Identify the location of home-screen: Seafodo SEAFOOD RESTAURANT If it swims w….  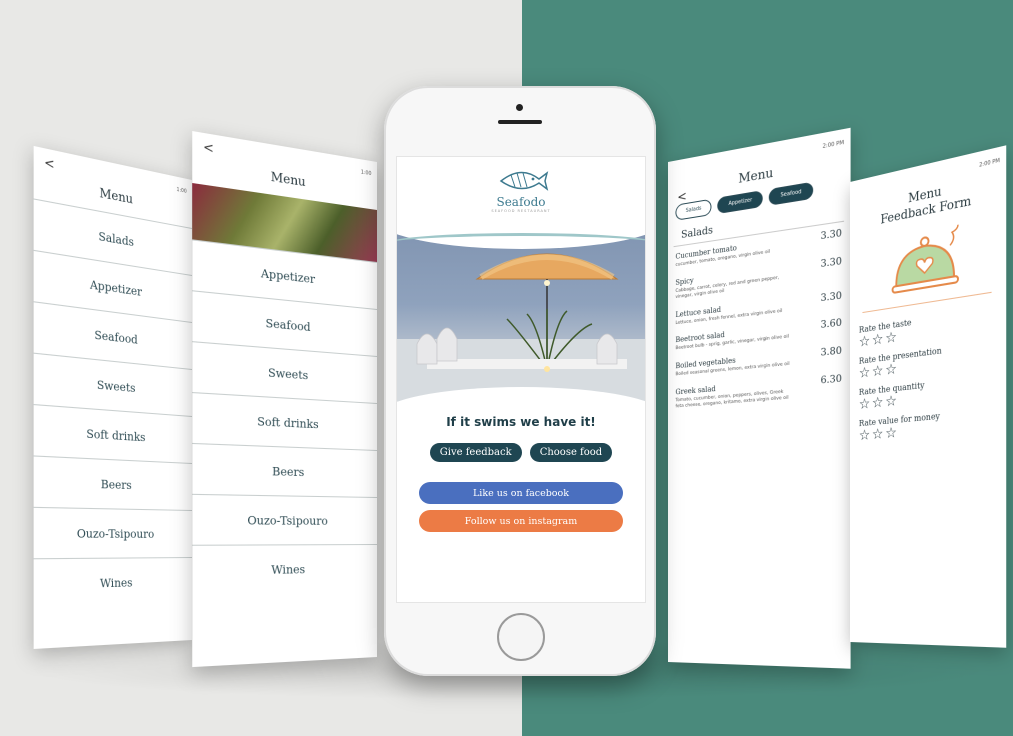
(521, 379).